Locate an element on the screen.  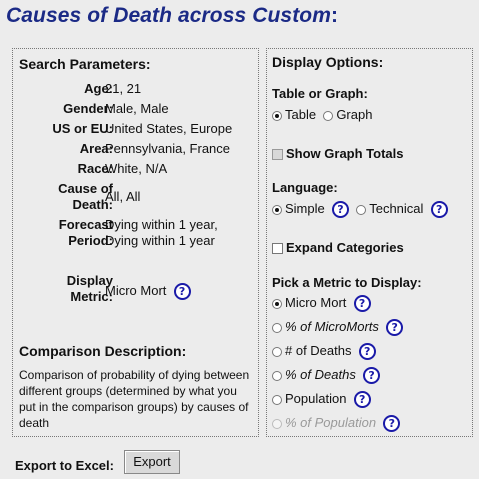
pct-micromorts-radio is located at coordinates (277, 327).